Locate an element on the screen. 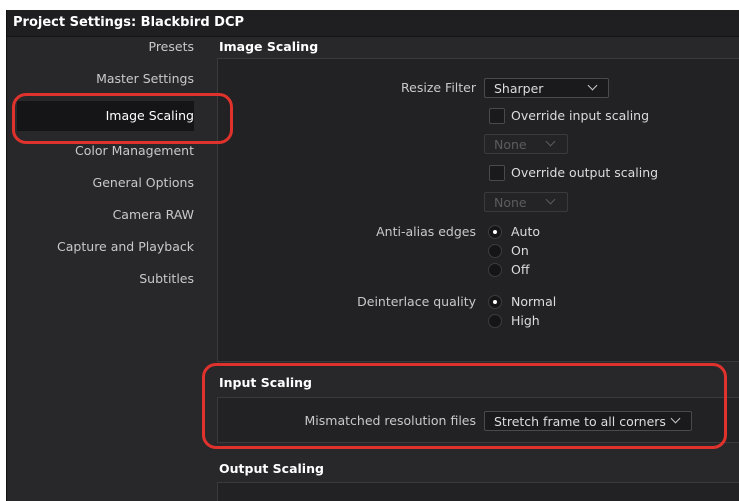 The height and width of the screenshot is (501, 739). output-scaling-preset-dropdown: None is located at coordinates (526, 202).